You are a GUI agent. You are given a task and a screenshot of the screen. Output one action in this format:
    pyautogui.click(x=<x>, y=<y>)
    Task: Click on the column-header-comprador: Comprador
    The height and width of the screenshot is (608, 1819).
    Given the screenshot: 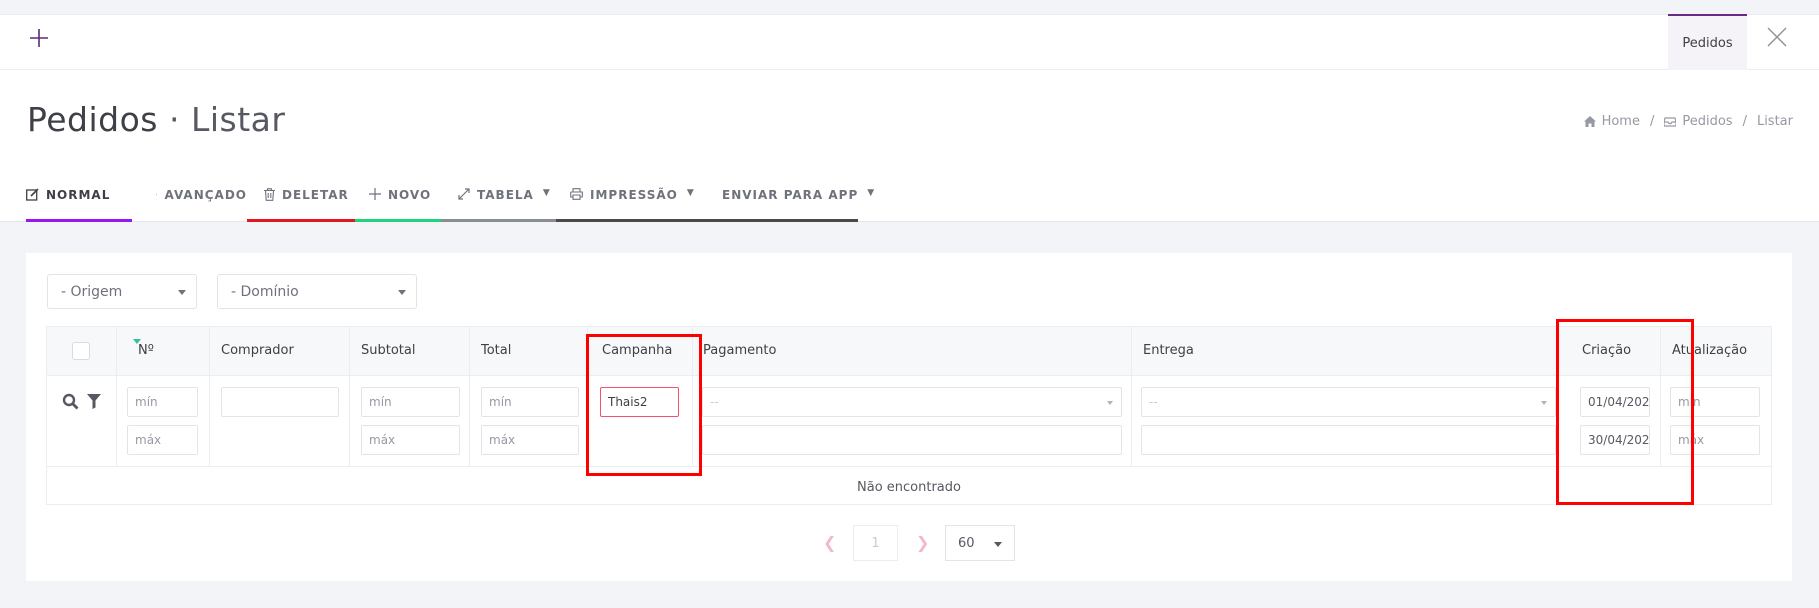 What is the action you would take?
    pyautogui.click(x=257, y=350)
    